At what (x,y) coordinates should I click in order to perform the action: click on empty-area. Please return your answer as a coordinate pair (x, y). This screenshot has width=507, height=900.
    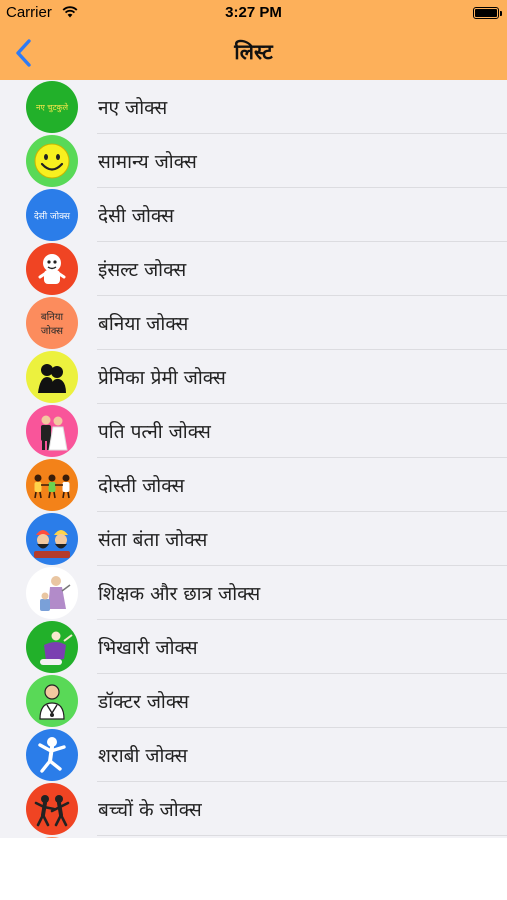
    Looking at the image, I should click on (253, 869).